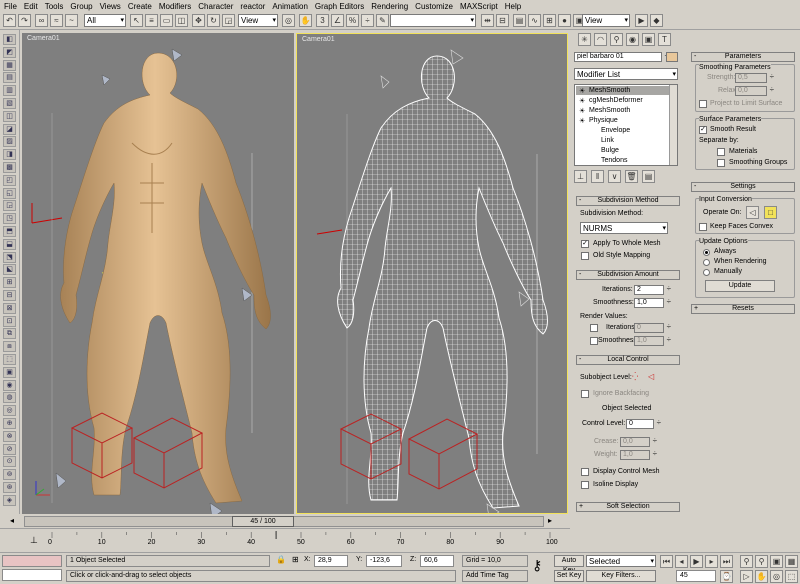  Describe the element at coordinates (228, 20) in the screenshot. I see `scale-icon: ◲` at that location.